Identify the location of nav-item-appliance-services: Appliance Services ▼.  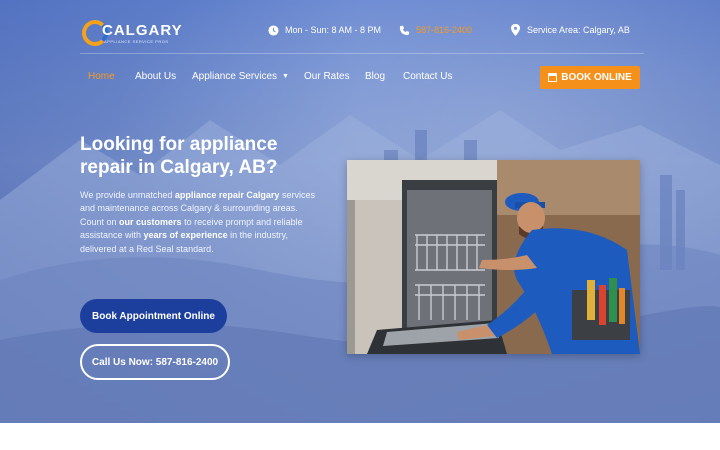
(240, 76).